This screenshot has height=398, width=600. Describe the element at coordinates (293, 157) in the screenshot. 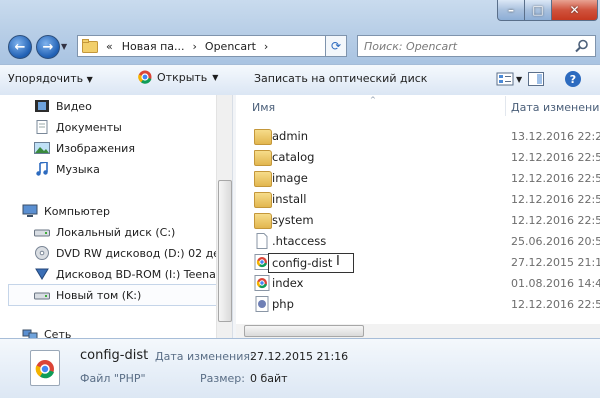

I see `file-name: catalog` at that location.